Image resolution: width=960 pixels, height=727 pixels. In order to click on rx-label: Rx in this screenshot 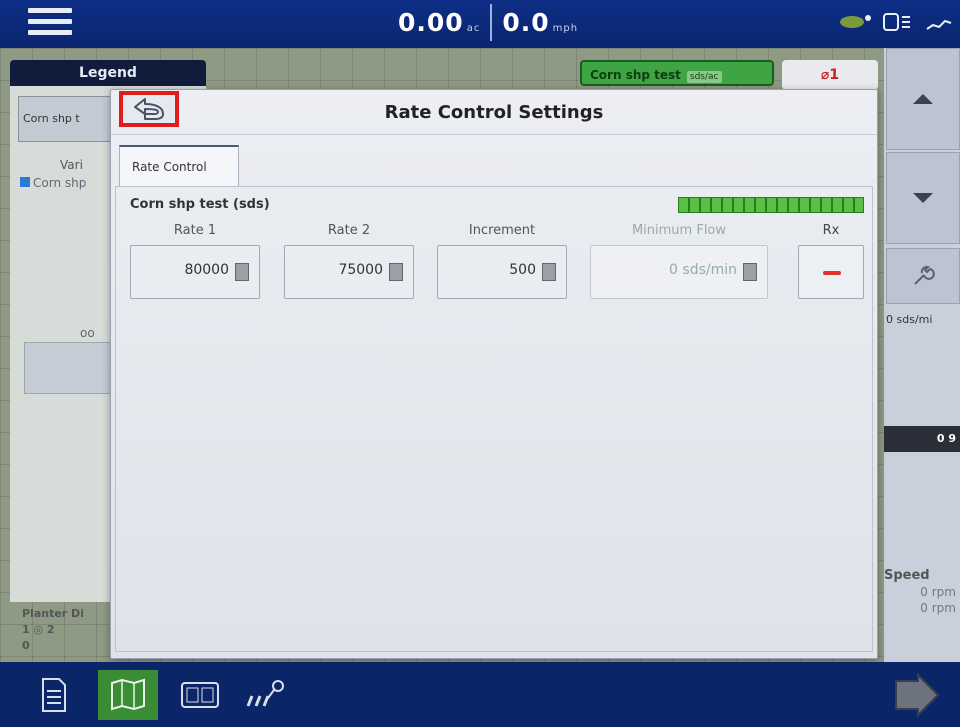, I will do `click(831, 230)`.